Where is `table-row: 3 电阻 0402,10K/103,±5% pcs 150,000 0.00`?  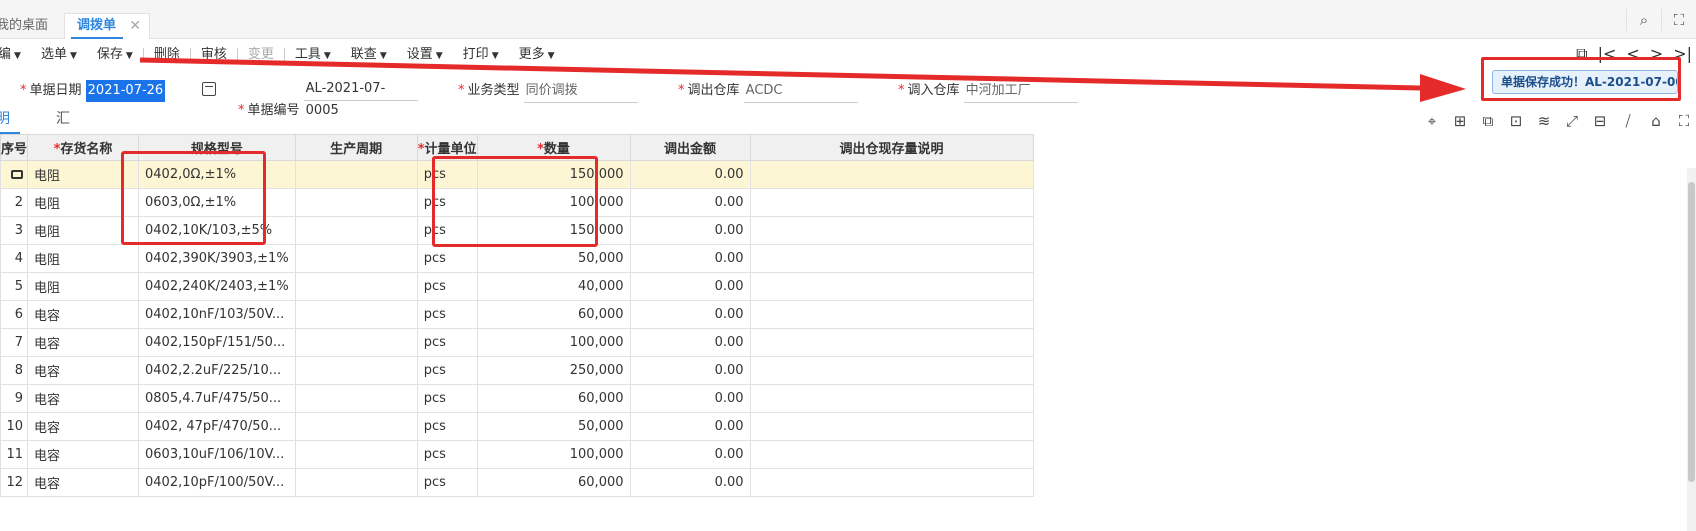 table-row: 3 电阻 0402,10K/103,±5% pcs 150,000 0.00 is located at coordinates (517, 230).